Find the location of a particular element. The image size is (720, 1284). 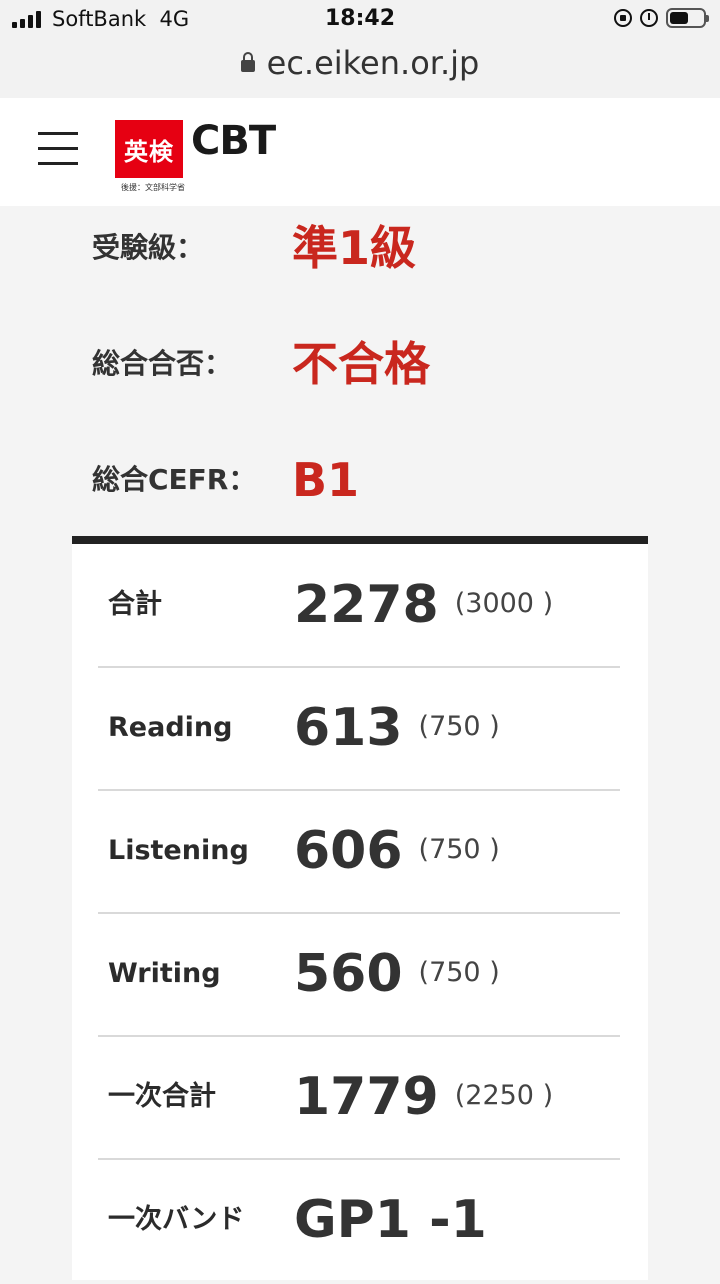

site-header: 英検 CBT 後援：文部科学省 is located at coordinates (360, 152).